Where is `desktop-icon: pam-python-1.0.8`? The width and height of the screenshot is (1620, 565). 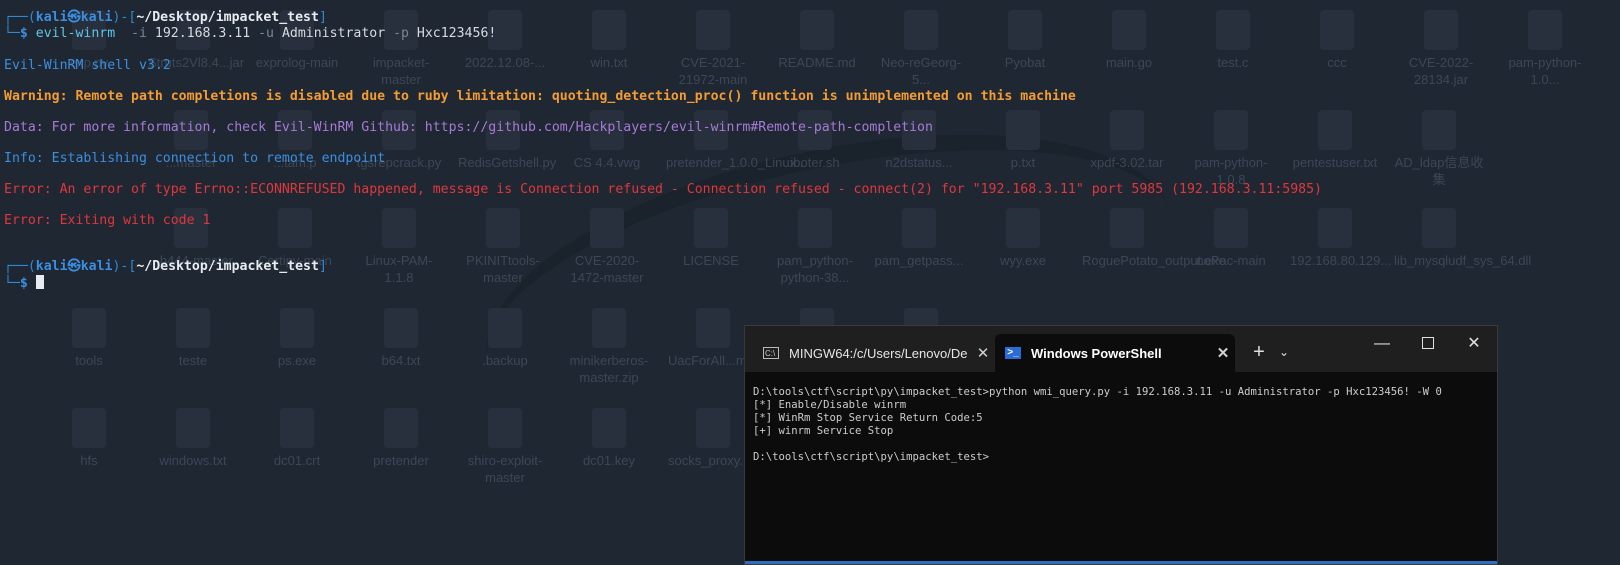
desktop-icon: pam-python-1.0.8 is located at coordinates (1231, 149).